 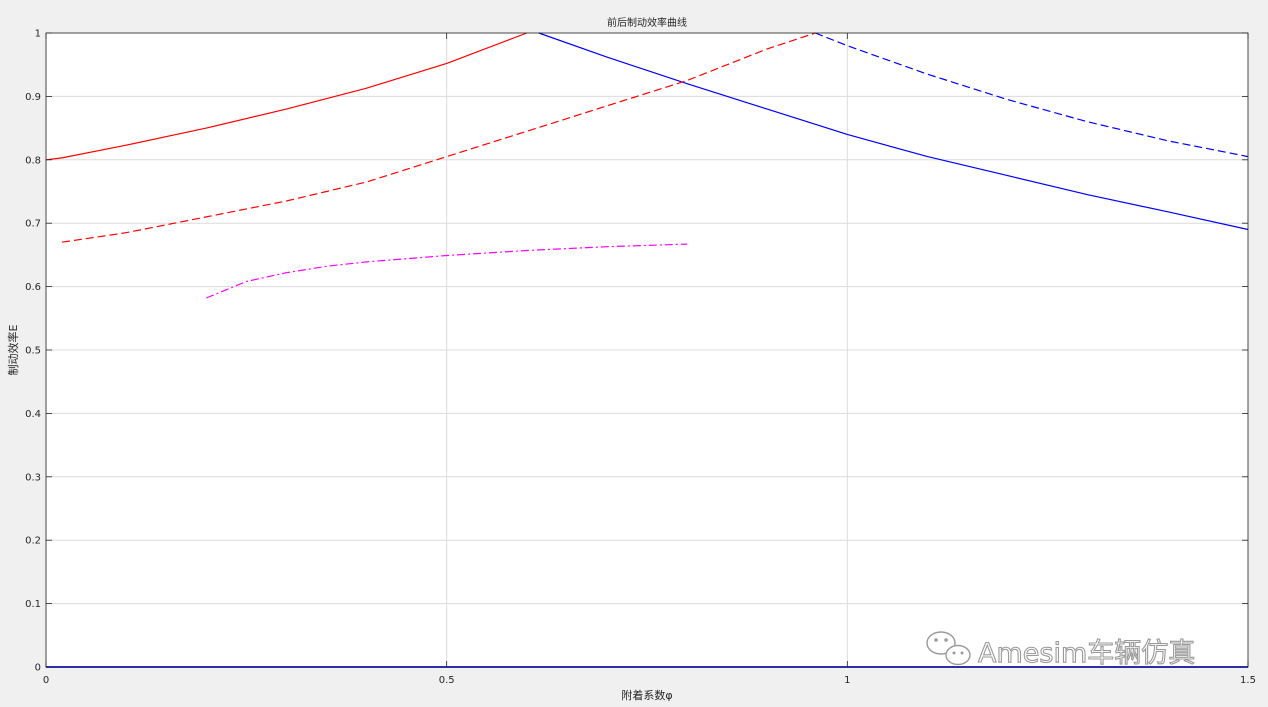 What do you see at coordinates (1086, 653) in the screenshot?
I see `watermark-text: Amesim车辆仿真` at bounding box center [1086, 653].